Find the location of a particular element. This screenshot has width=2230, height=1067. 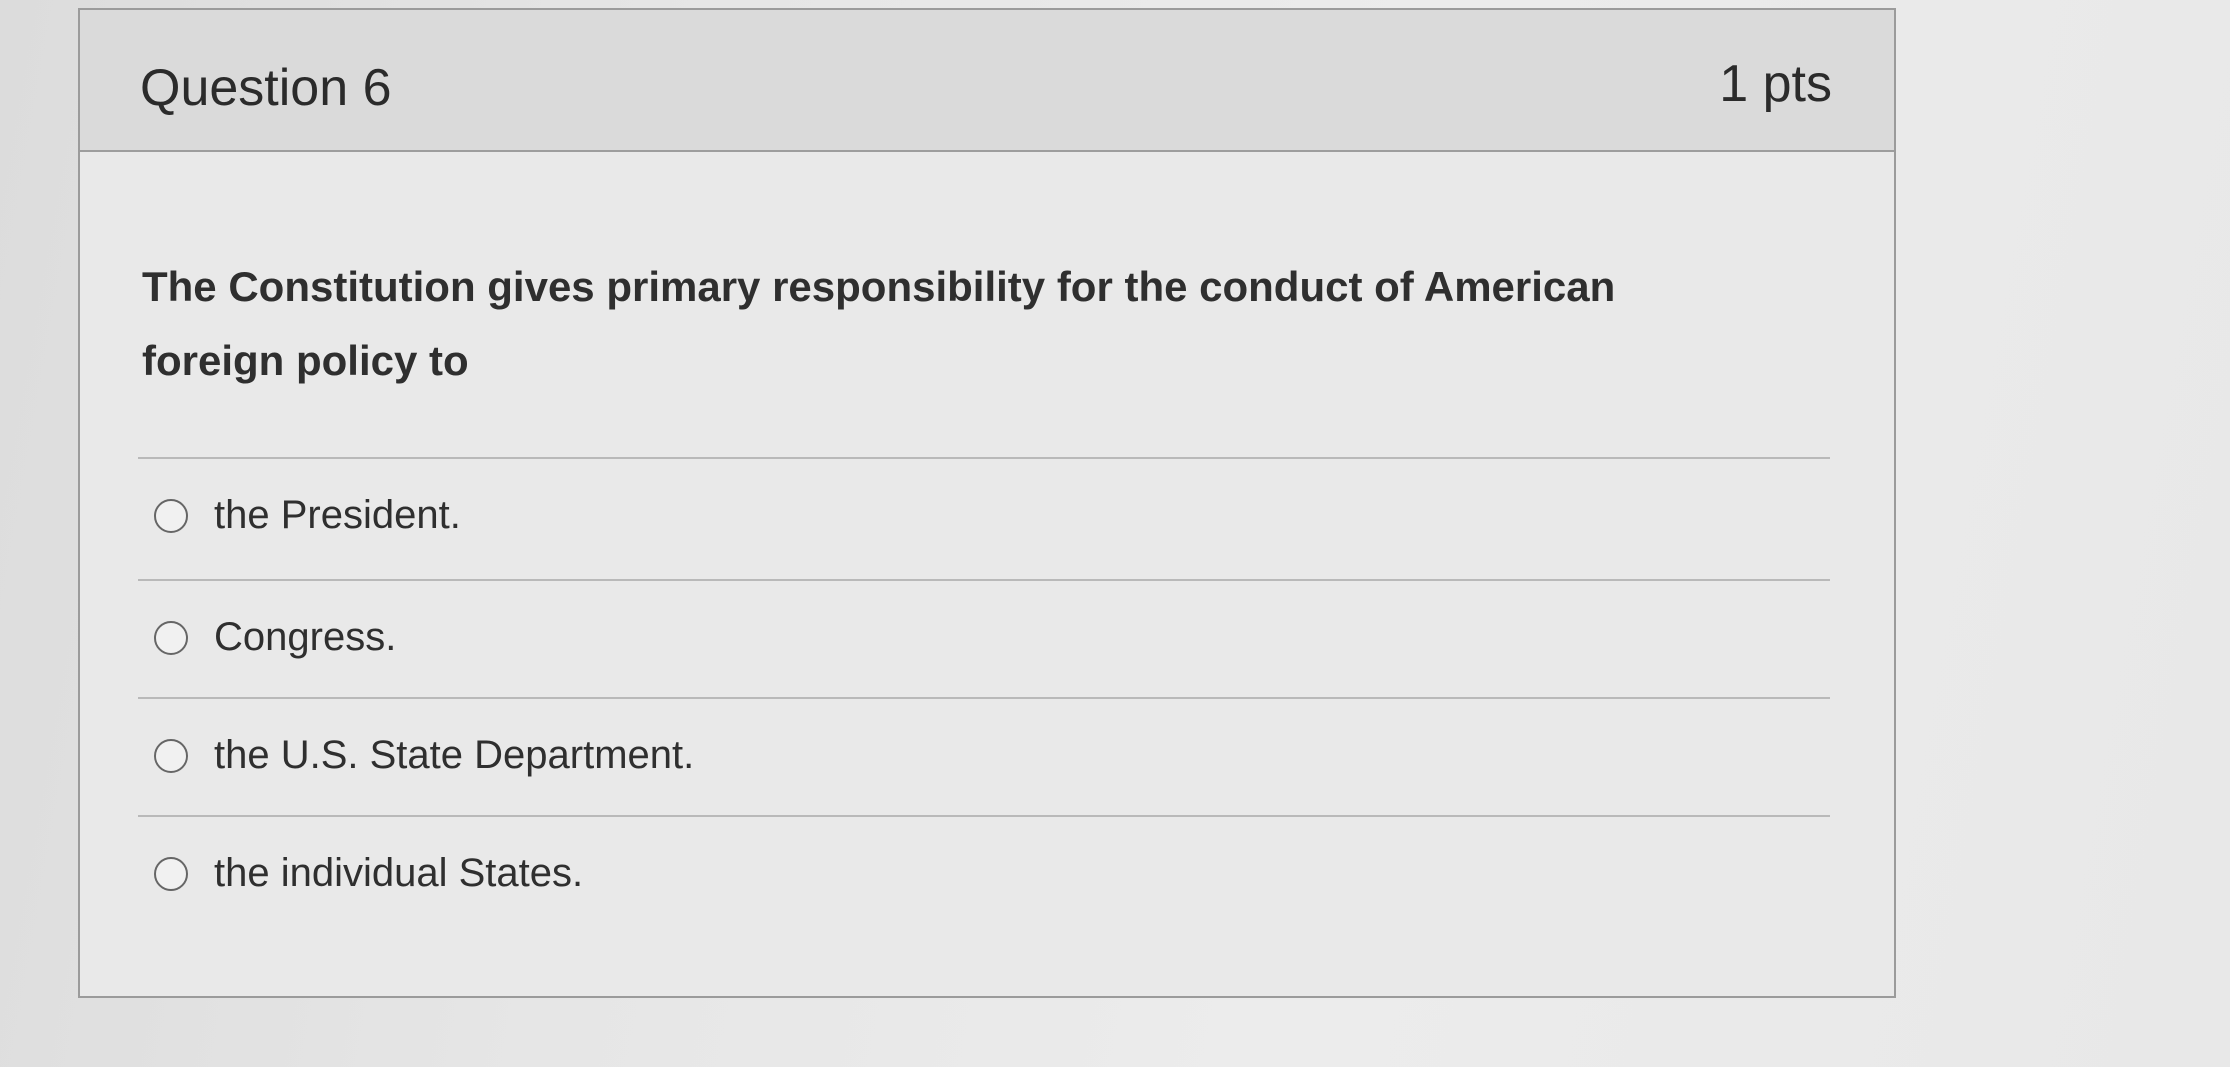

answer-label: the President. is located at coordinates (337, 515).